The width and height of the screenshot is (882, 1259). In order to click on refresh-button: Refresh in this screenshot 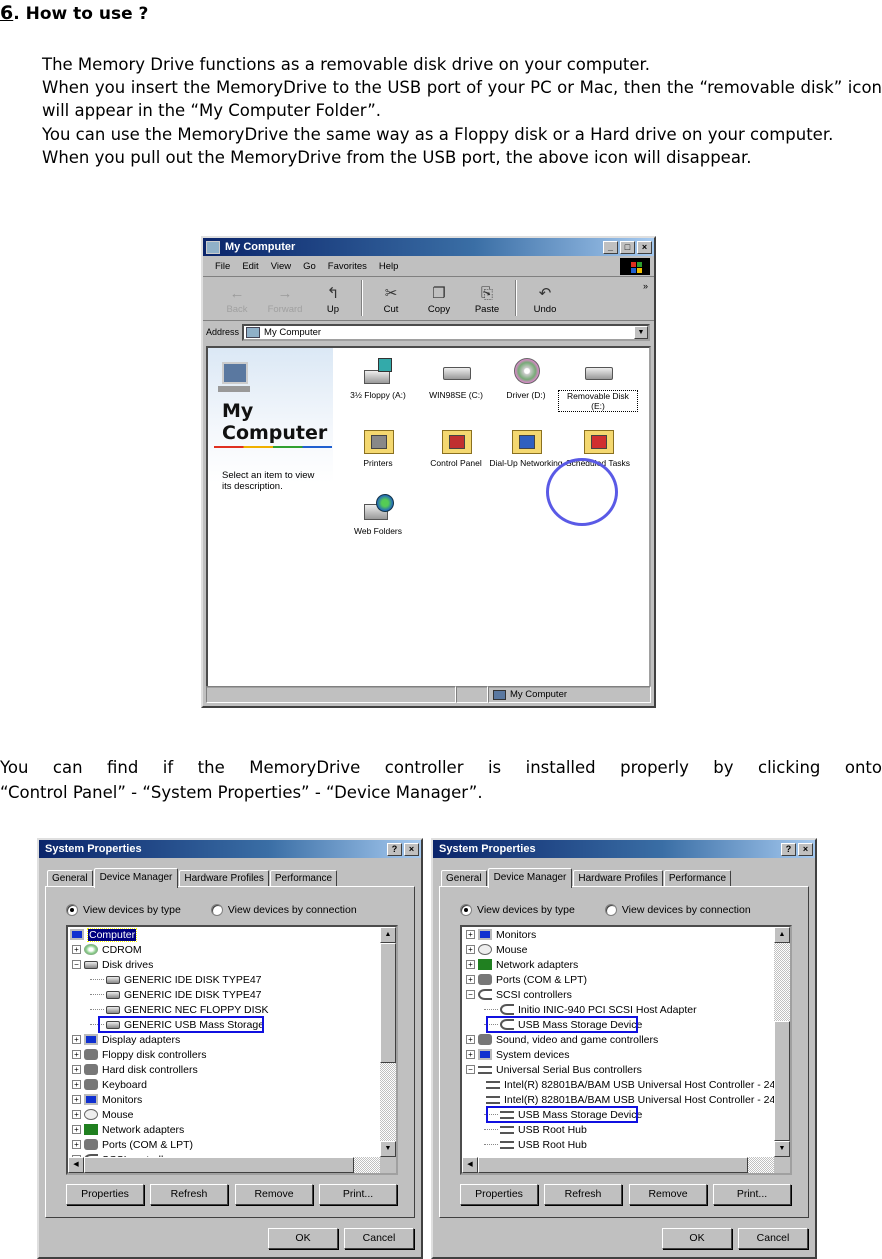, I will do `click(583, 1194)`.